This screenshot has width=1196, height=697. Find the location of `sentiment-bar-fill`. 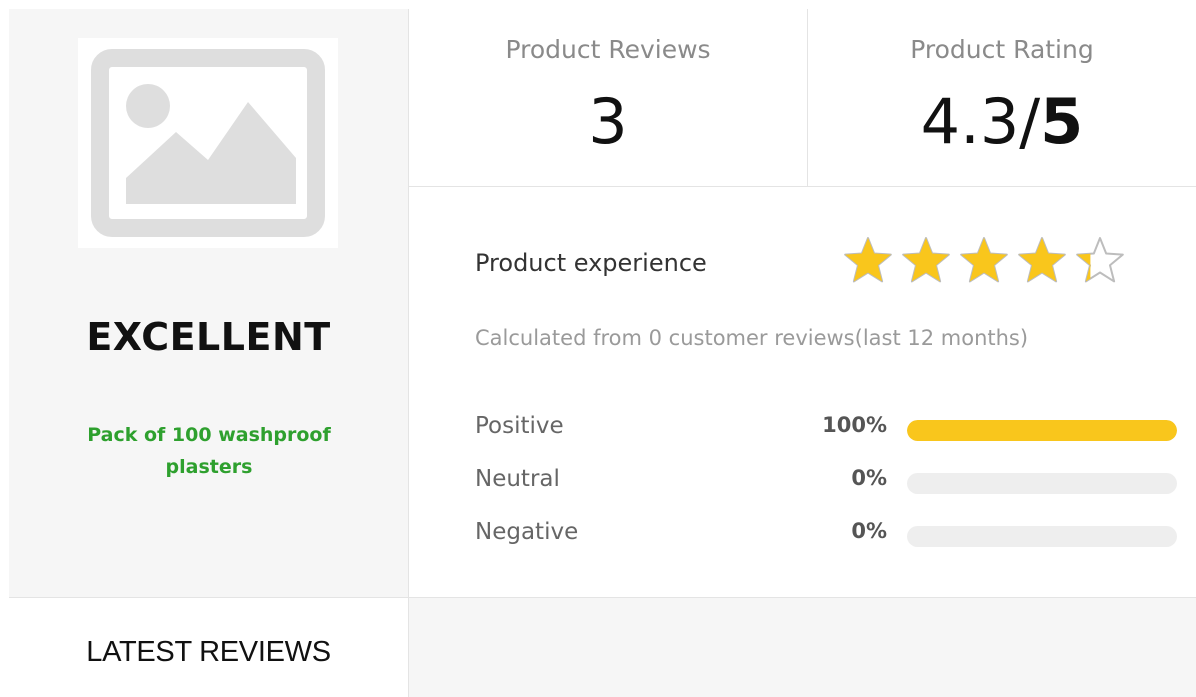

sentiment-bar-fill is located at coordinates (1042, 430).